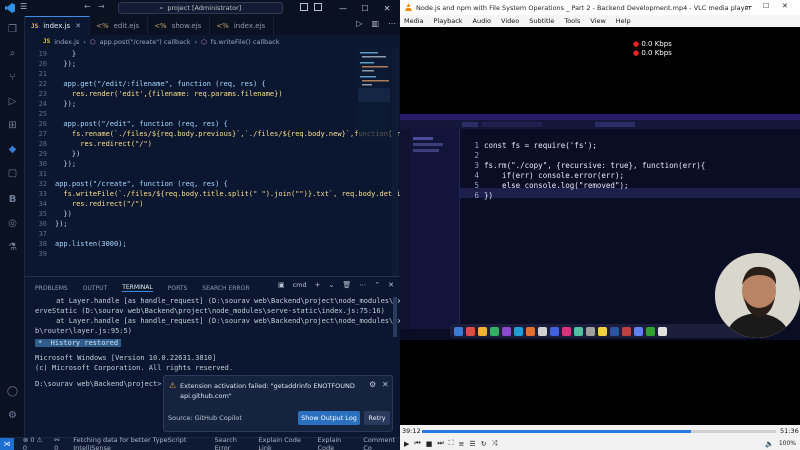 The image size is (800, 450). Describe the element at coordinates (66, 42) in the screenshot. I see `breadcrumb-file: index.js` at that location.